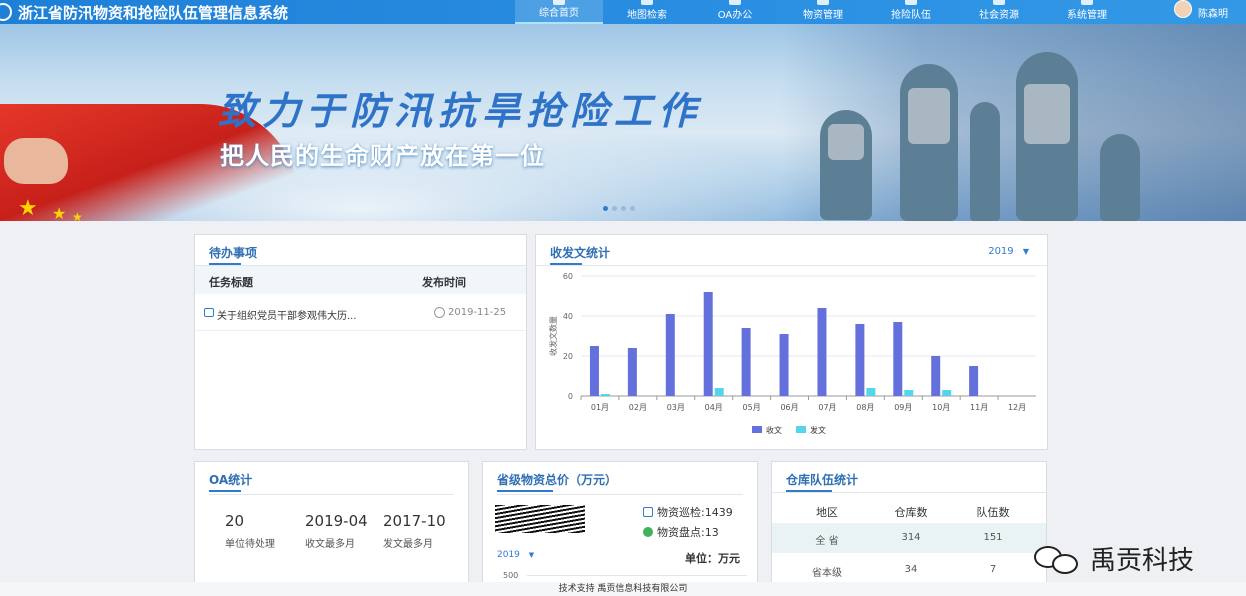 The image size is (1246, 596). I want to click on y-tick-label: 60, so click(568, 276).